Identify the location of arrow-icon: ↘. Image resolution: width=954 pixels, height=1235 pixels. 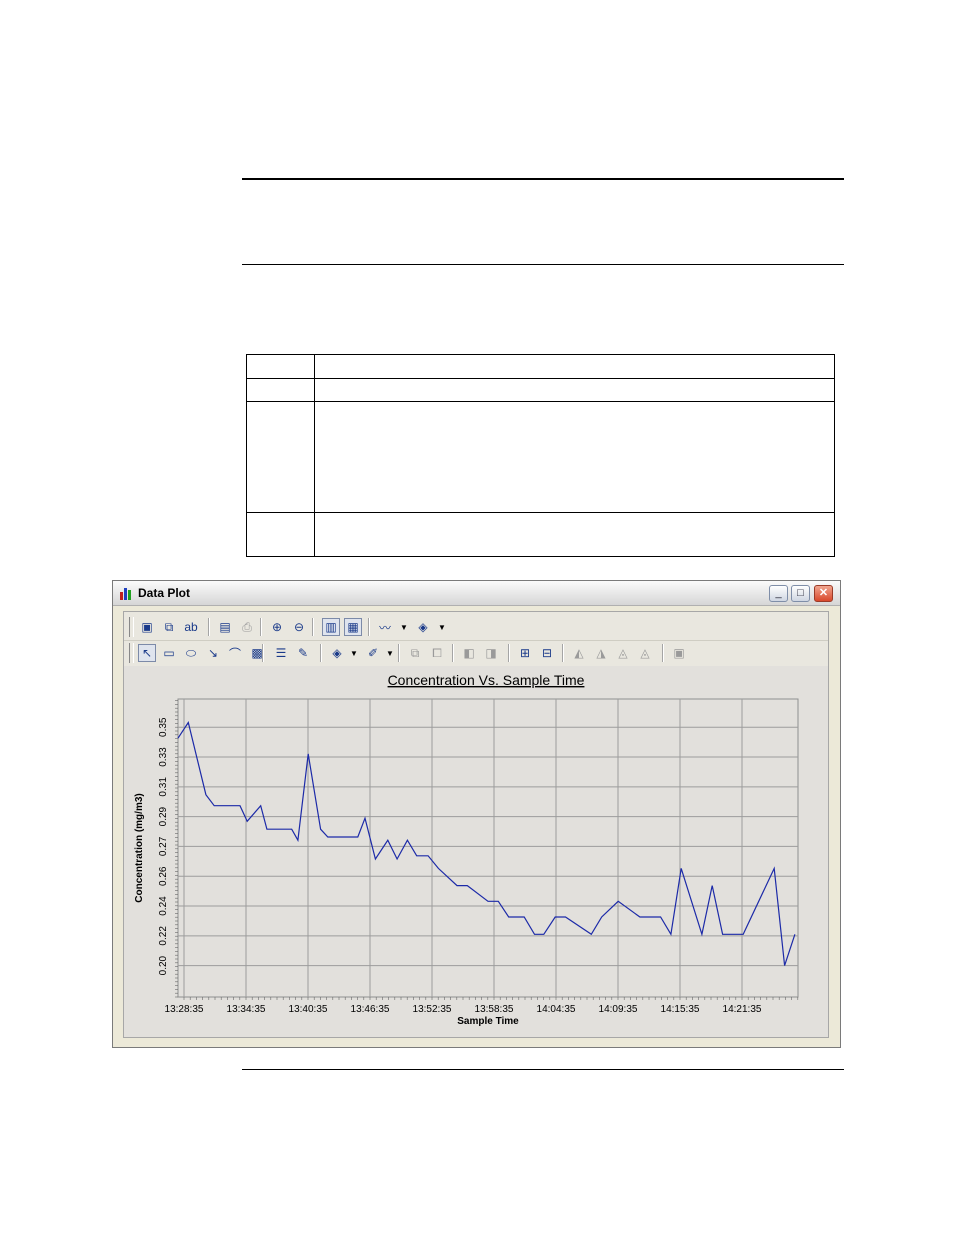
(213, 653).